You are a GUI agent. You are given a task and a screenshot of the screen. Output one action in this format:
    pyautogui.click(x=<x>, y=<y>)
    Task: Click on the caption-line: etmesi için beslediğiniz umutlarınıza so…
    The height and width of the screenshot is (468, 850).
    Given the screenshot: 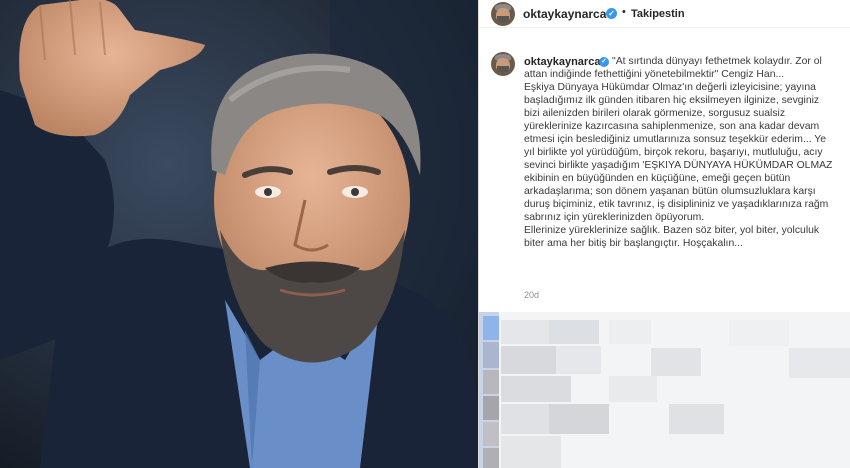 What is the action you would take?
    pyautogui.click(x=675, y=139)
    